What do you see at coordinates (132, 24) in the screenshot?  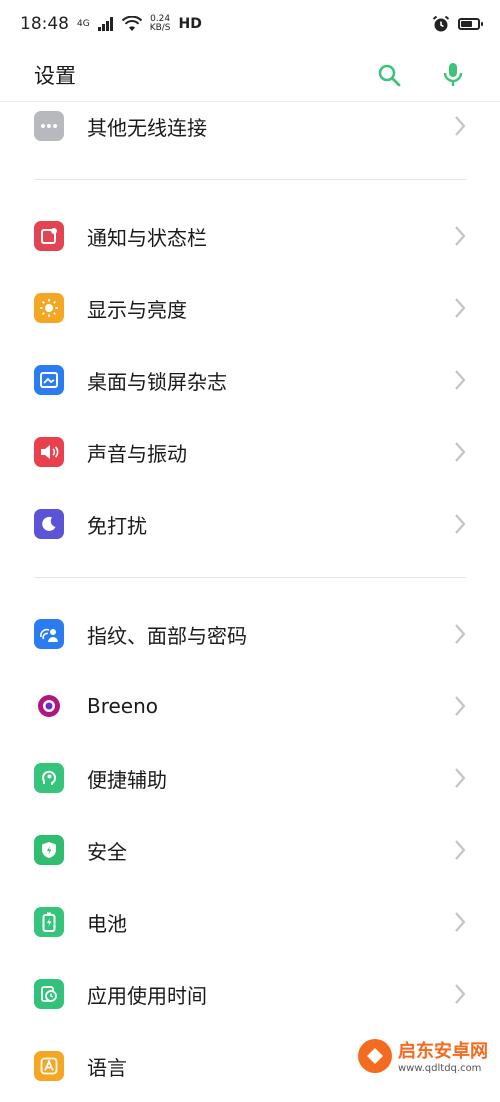 I see `wifi-icon` at bounding box center [132, 24].